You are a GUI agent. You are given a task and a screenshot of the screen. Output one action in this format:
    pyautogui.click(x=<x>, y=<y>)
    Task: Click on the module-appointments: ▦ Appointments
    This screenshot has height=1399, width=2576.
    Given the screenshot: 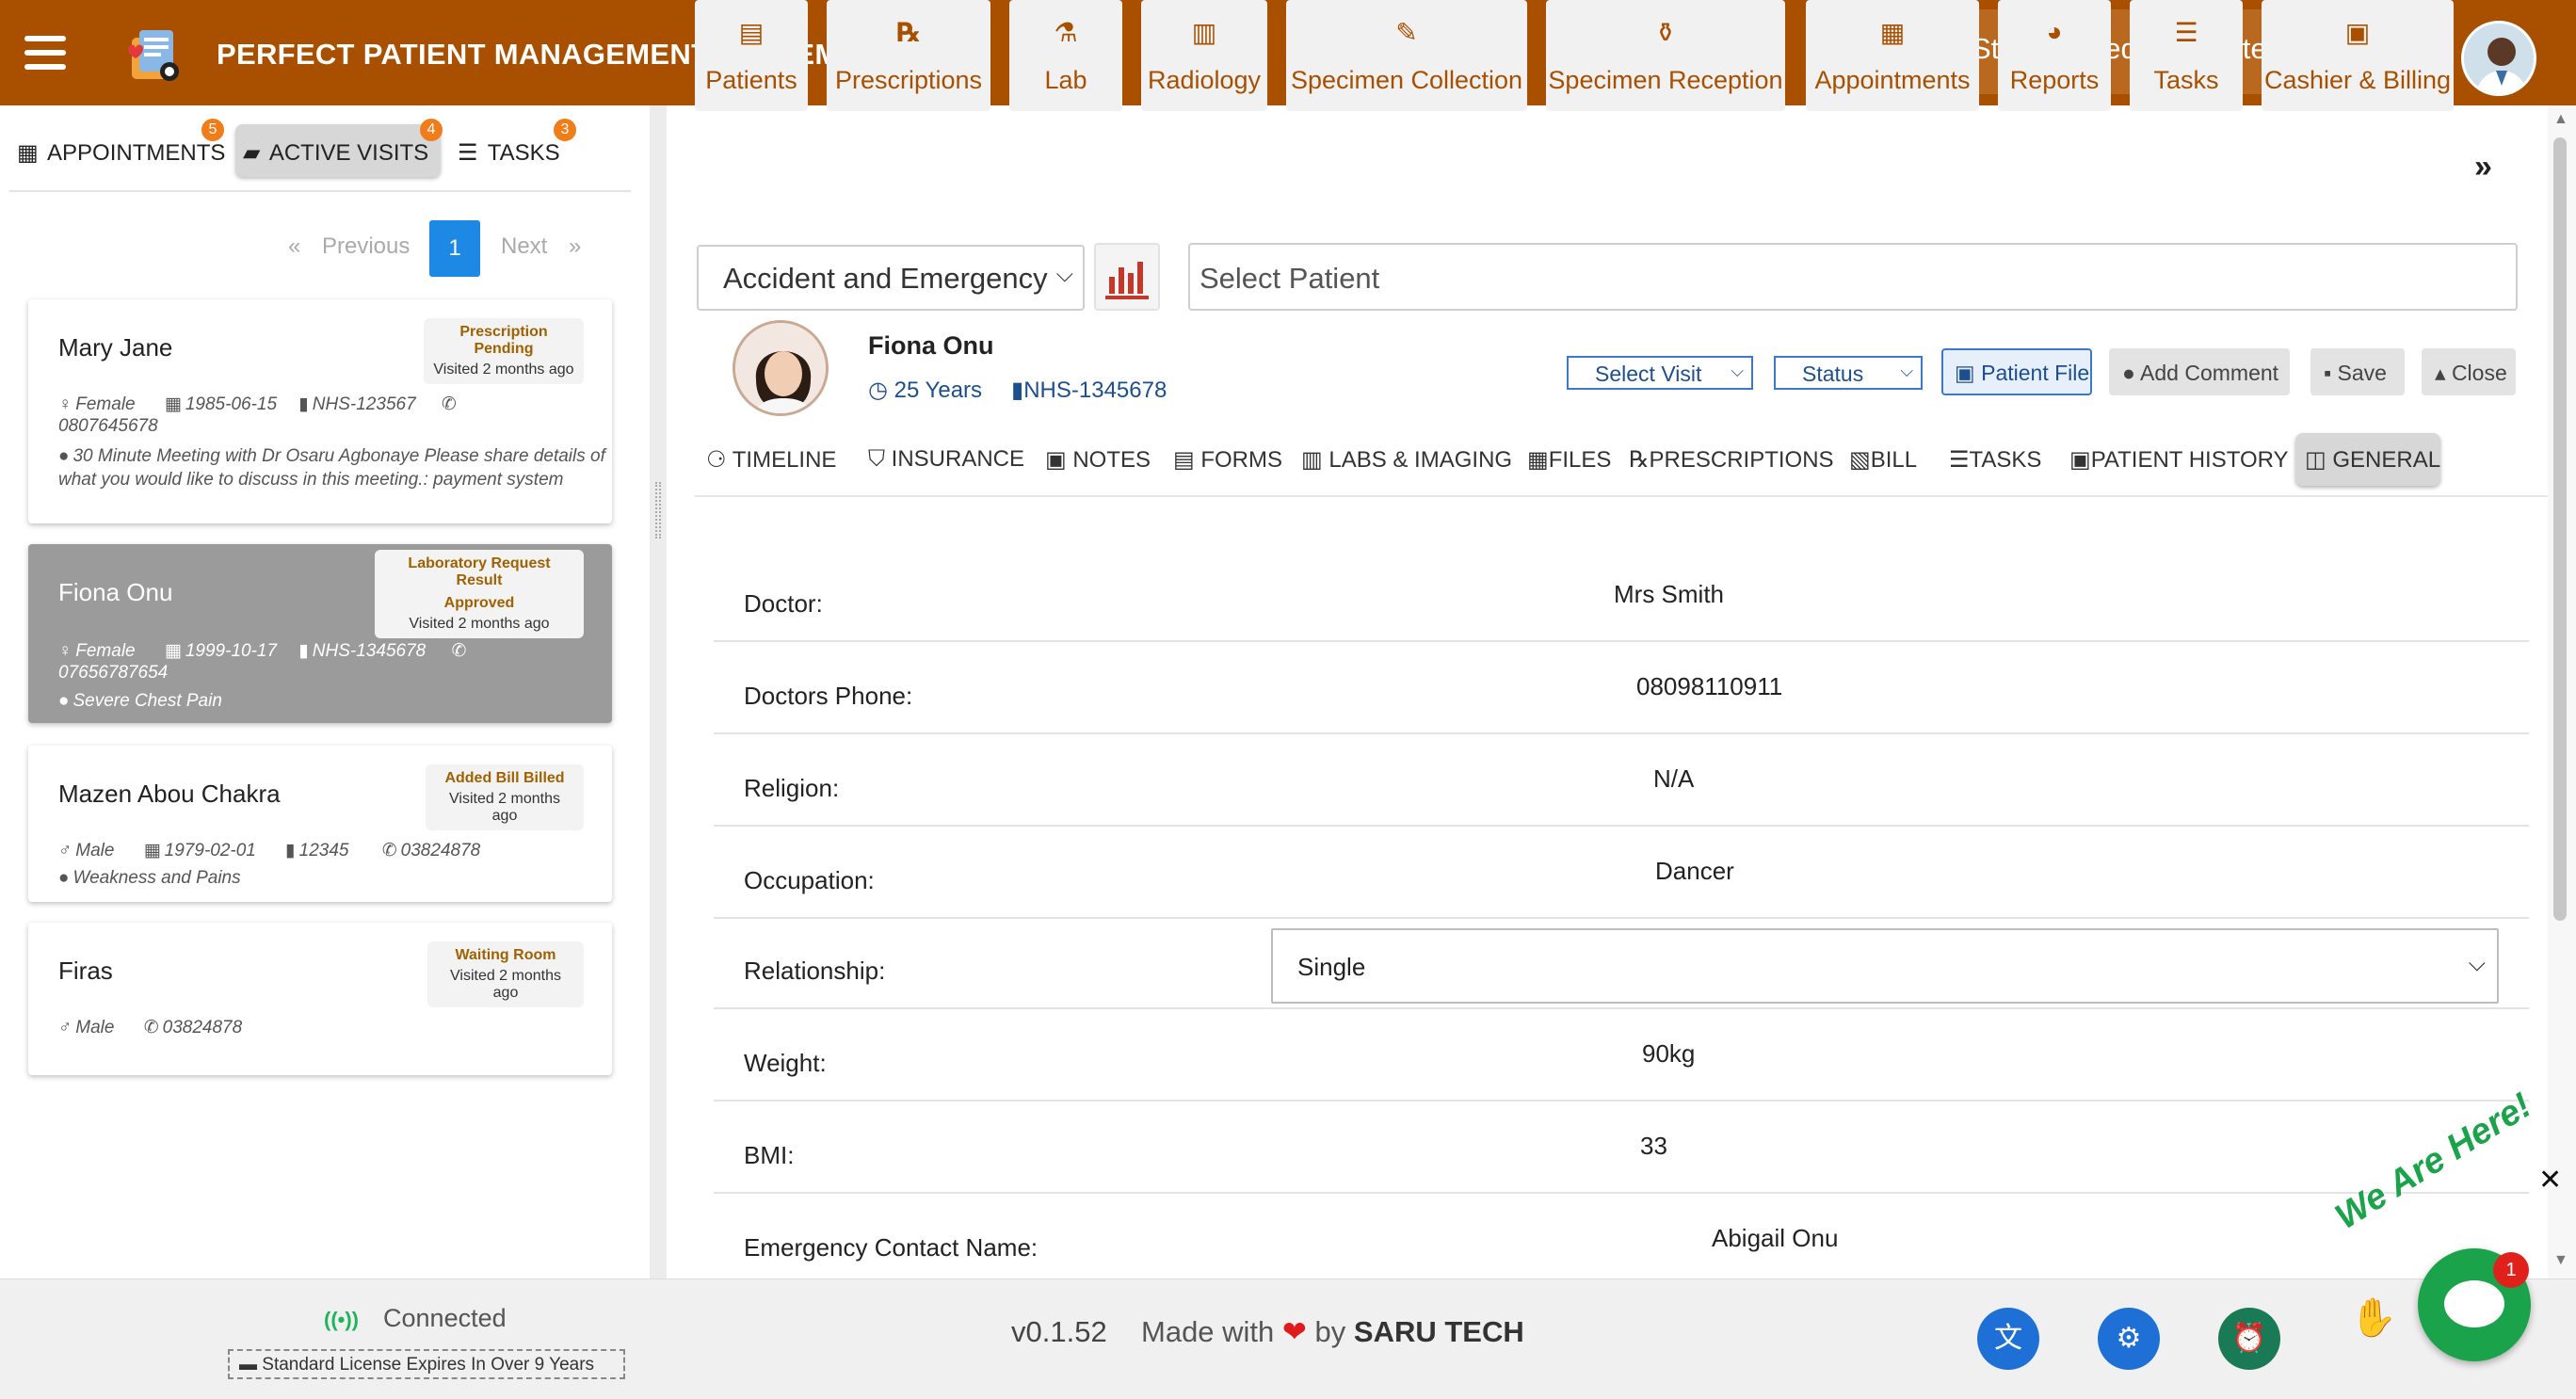 What is the action you would take?
    pyautogui.click(x=1892, y=55)
    